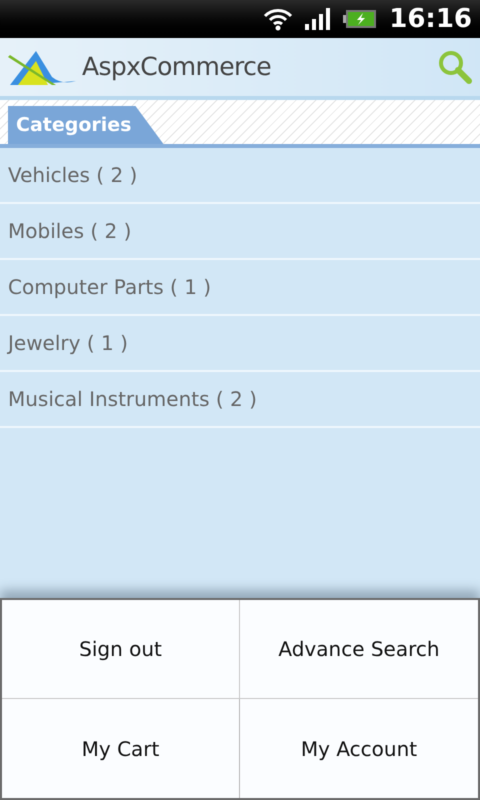 This screenshot has width=480, height=800. Describe the element at coordinates (318, 19) in the screenshot. I see `signal-icon` at that location.